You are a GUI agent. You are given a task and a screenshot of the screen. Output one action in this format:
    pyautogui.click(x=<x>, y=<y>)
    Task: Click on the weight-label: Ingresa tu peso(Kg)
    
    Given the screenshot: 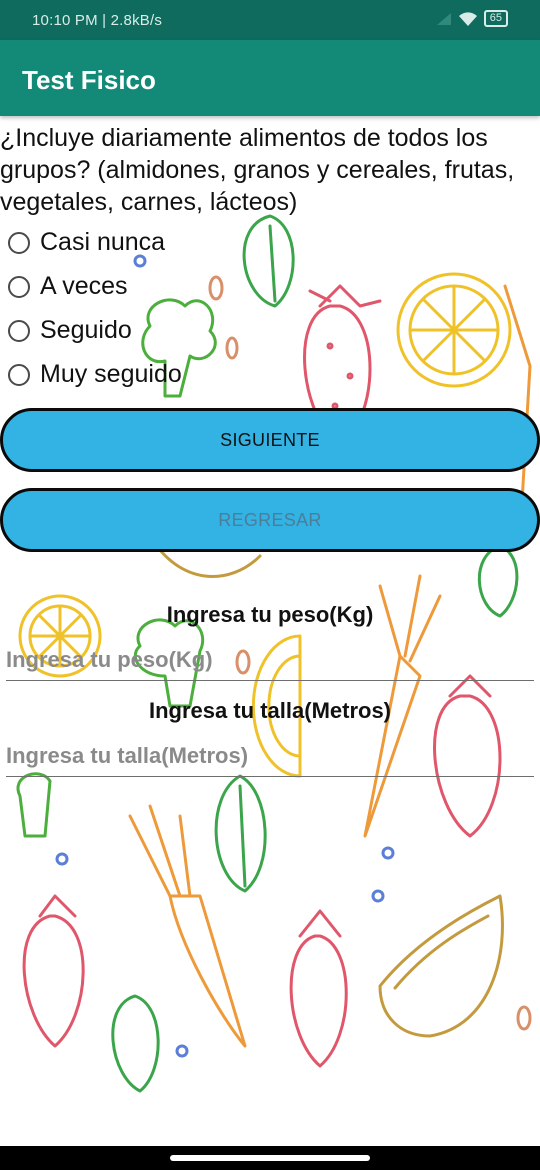 What is the action you would take?
    pyautogui.click(x=270, y=614)
    